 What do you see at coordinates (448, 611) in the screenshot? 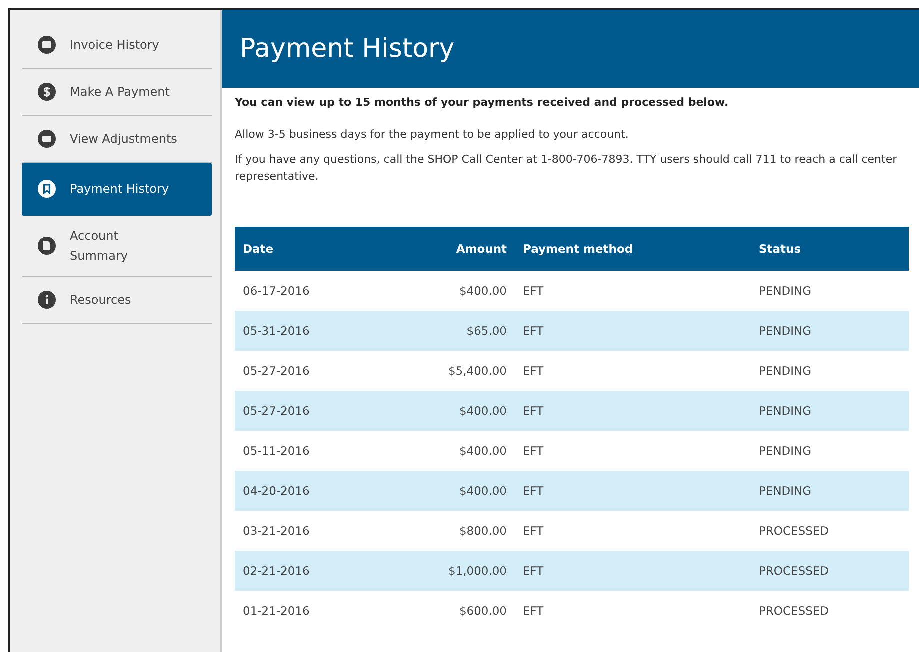
I see `table-cell: $600.00` at bounding box center [448, 611].